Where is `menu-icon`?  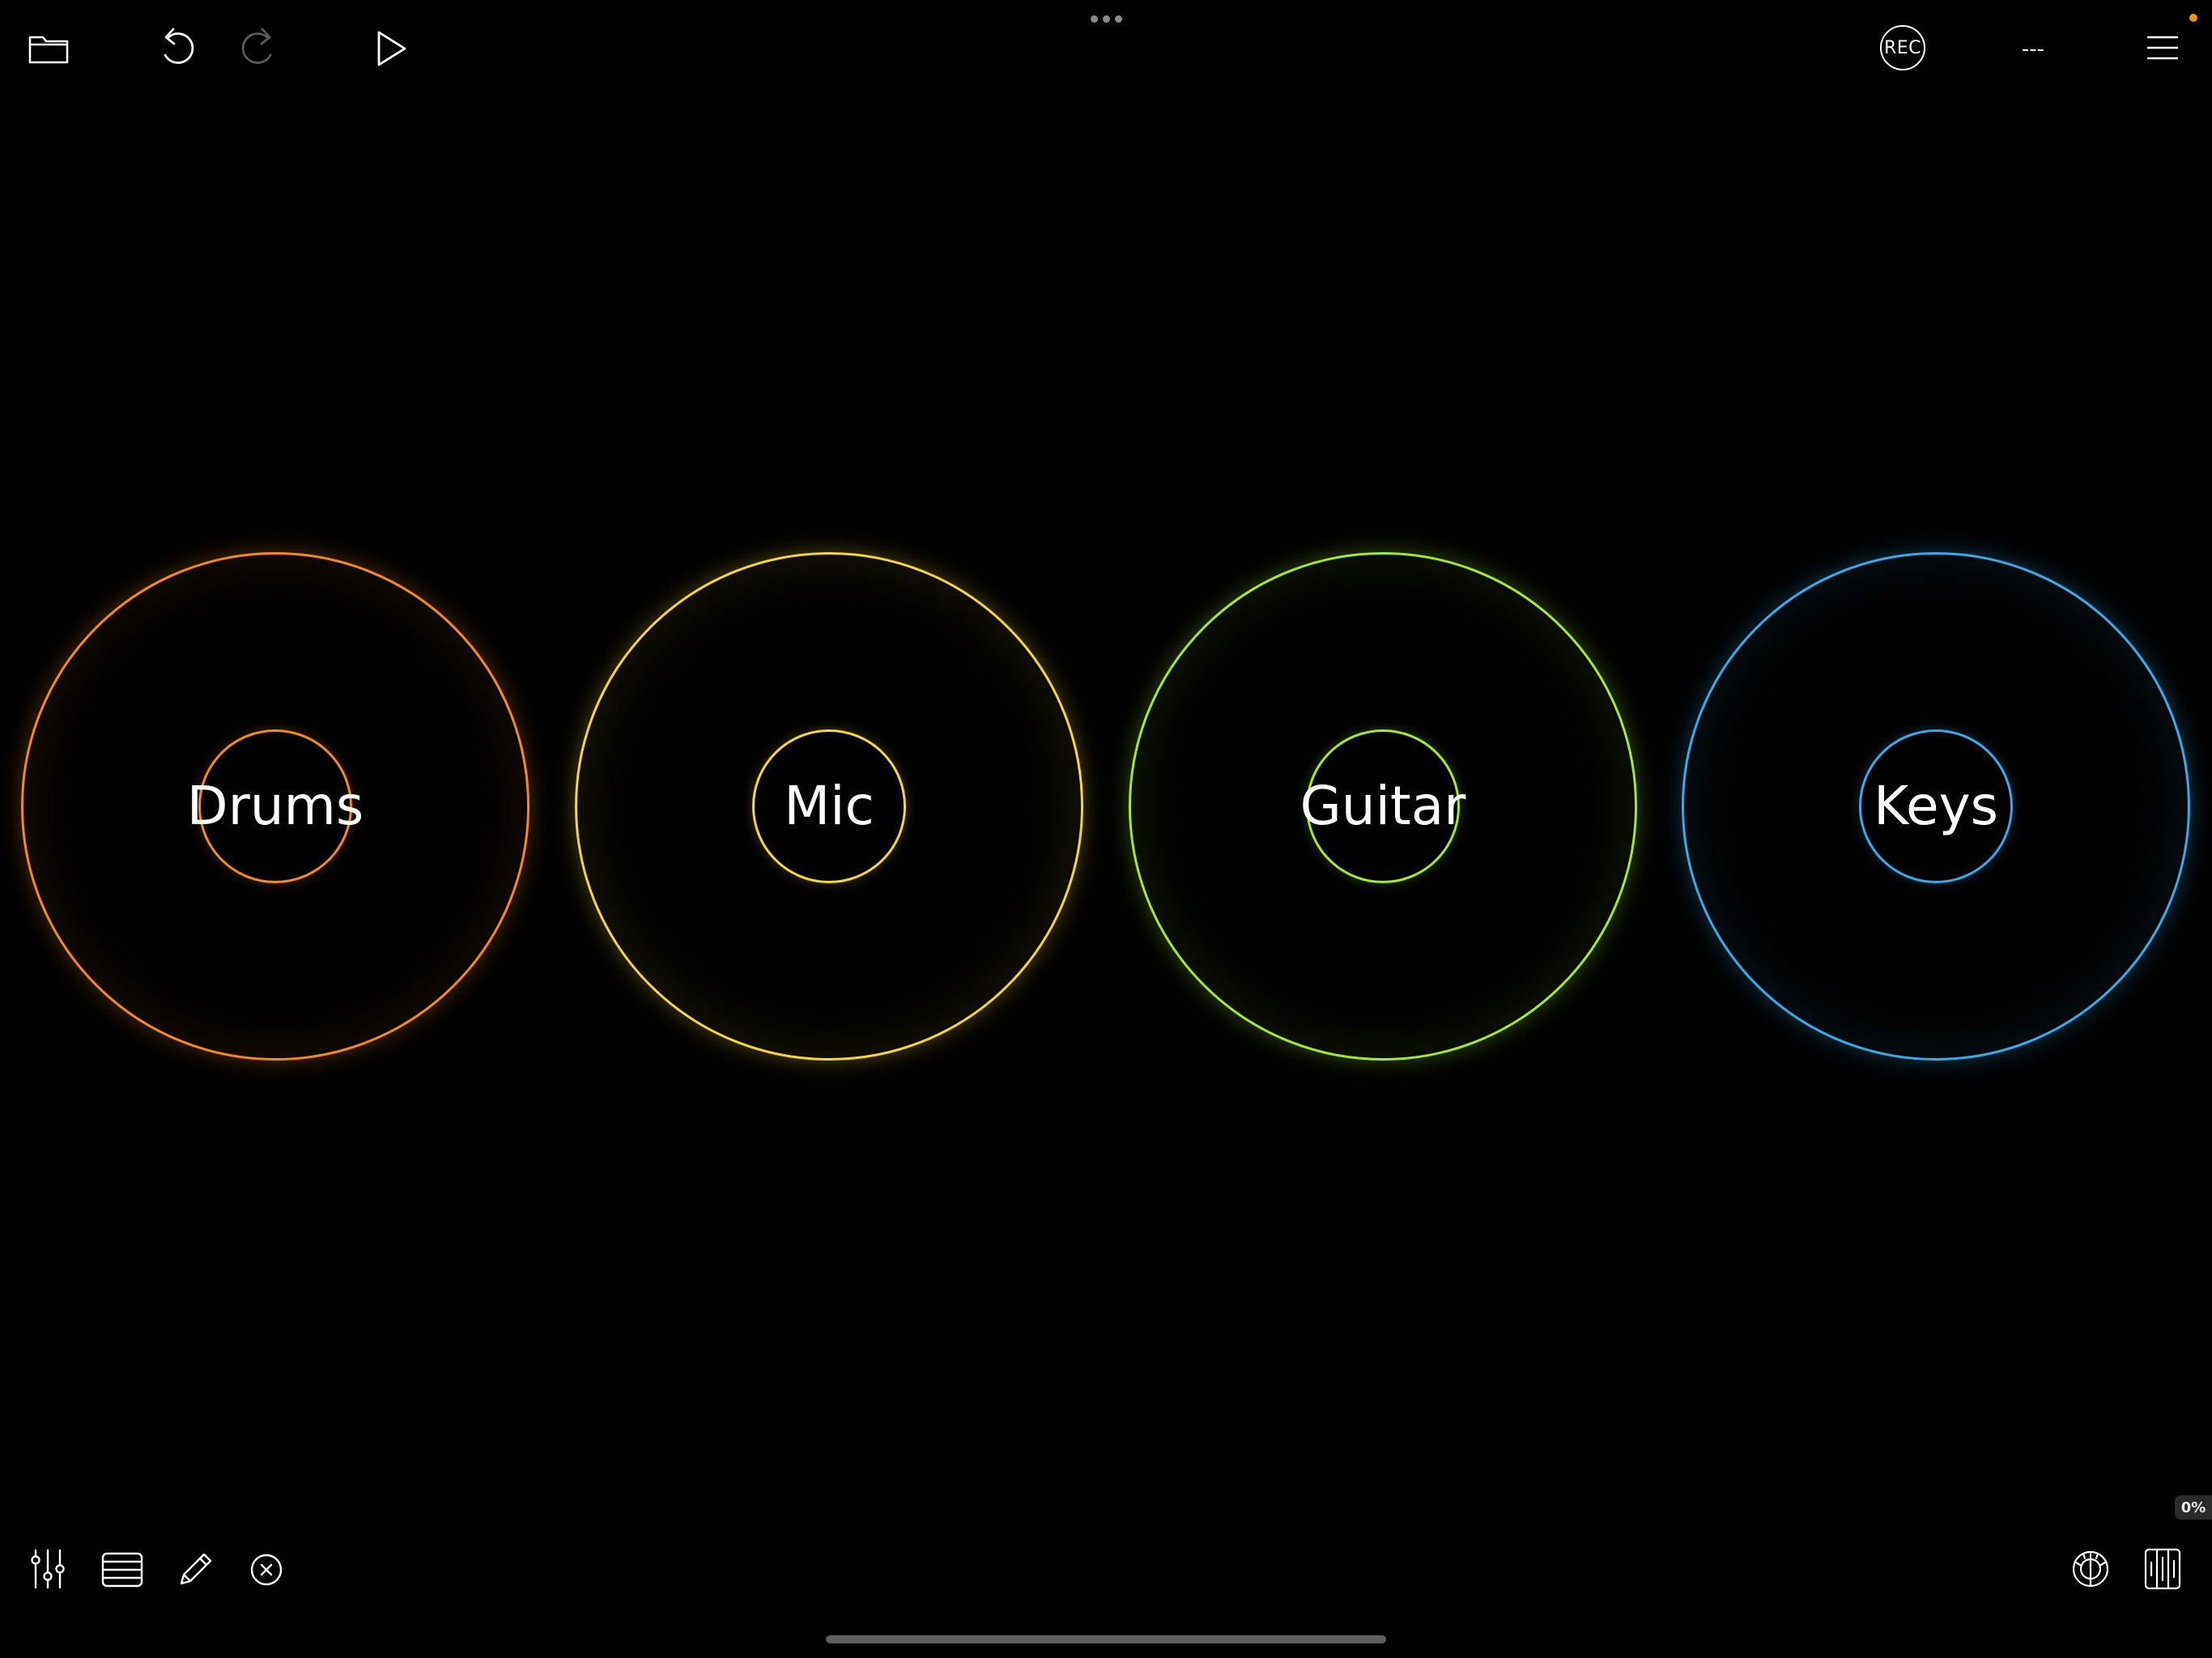 menu-icon is located at coordinates (2163, 48).